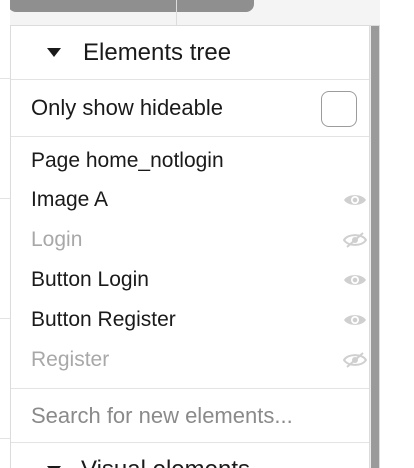 The width and height of the screenshot is (414, 468). What do you see at coordinates (103, 319) in the screenshot?
I see `tree-item-label: Button Register` at bounding box center [103, 319].